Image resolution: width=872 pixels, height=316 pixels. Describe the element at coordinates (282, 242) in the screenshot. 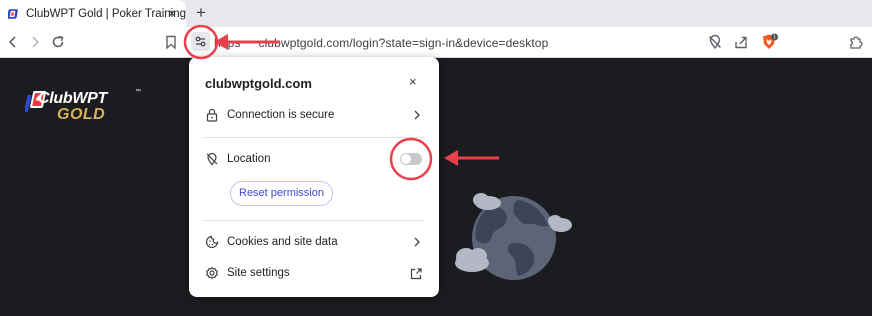

I see `cookies-label: Cookies and site data` at that location.